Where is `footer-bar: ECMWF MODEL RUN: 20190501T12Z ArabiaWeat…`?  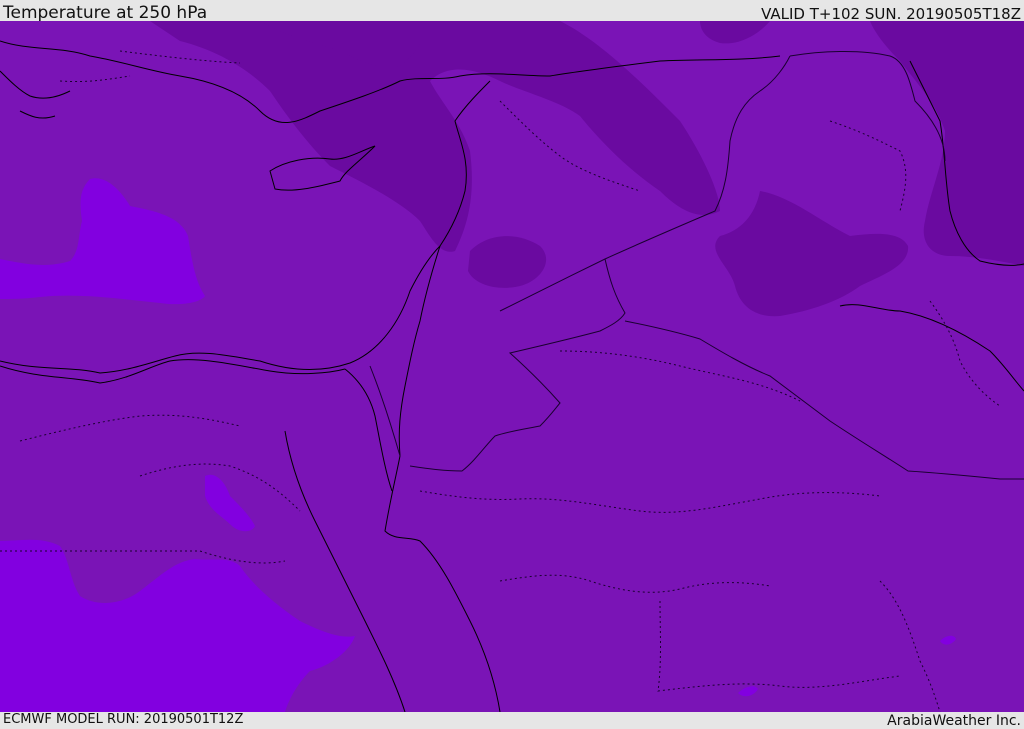 footer-bar: ECMWF MODEL RUN: 20190501T12Z ArabiaWeat… is located at coordinates (512, 720).